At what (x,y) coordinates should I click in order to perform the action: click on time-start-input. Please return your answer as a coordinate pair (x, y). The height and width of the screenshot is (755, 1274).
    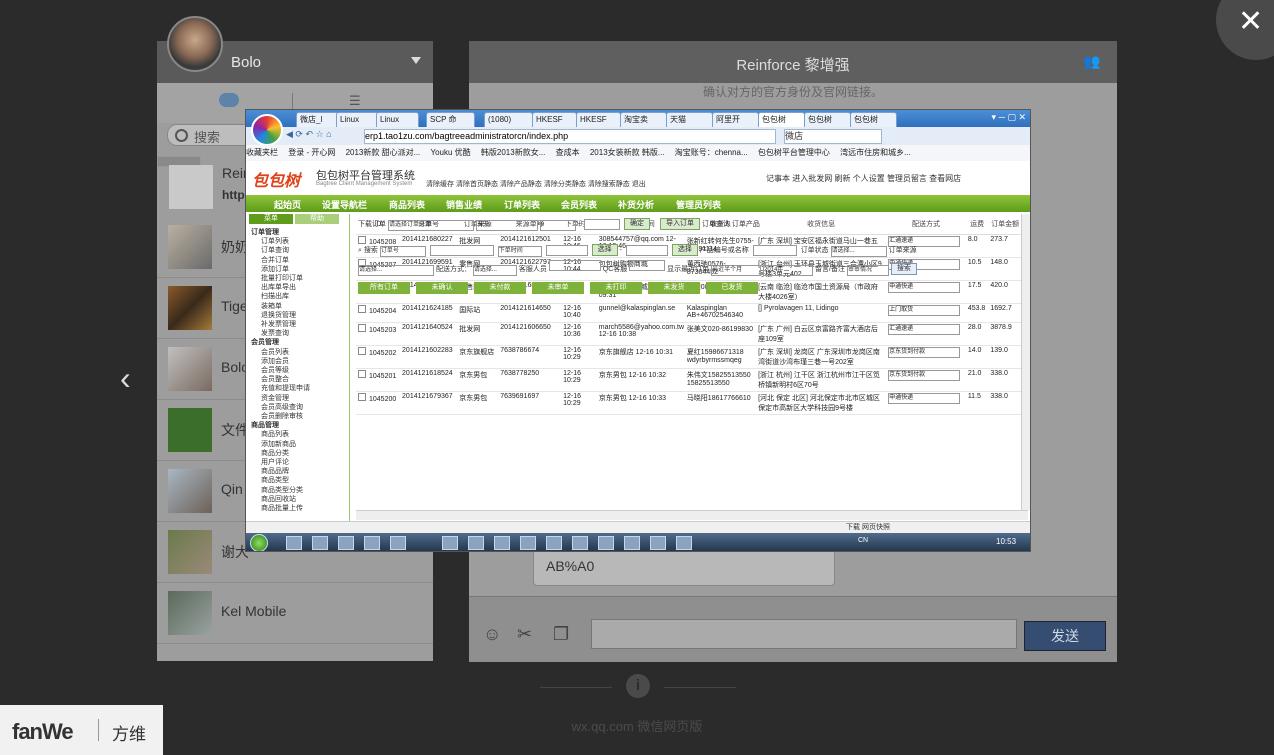
    Looking at the image, I should click on (566, 250).